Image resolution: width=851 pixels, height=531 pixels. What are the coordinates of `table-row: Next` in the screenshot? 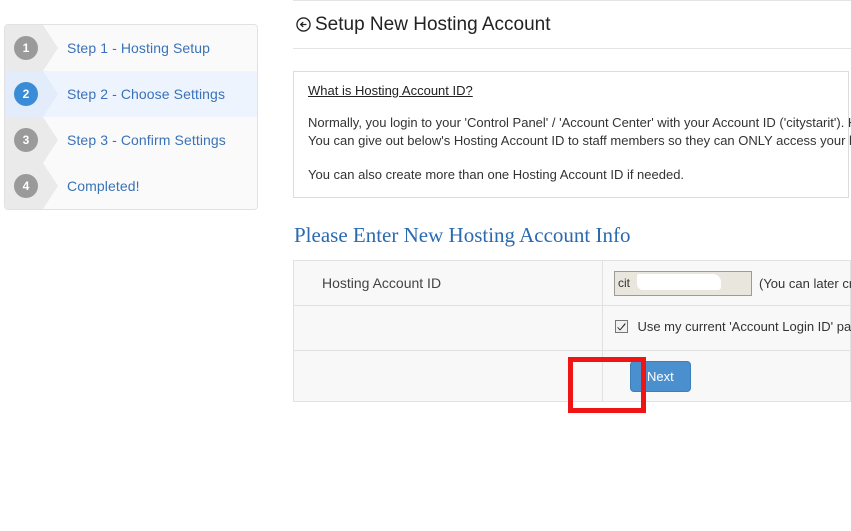 It's located at (572, 376).